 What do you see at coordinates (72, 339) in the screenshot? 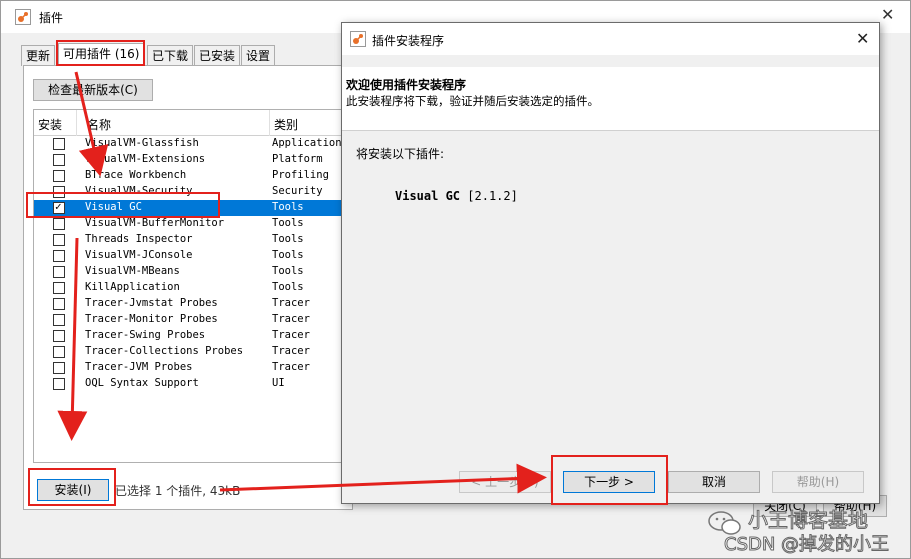
I see `arrow-item-to-install` at bounding box center [72, 339].